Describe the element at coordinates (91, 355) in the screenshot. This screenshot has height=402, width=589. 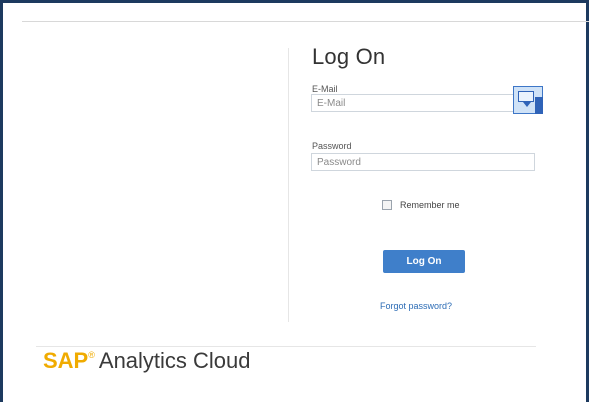
I see `brand-registered-mark: ®` at that location.